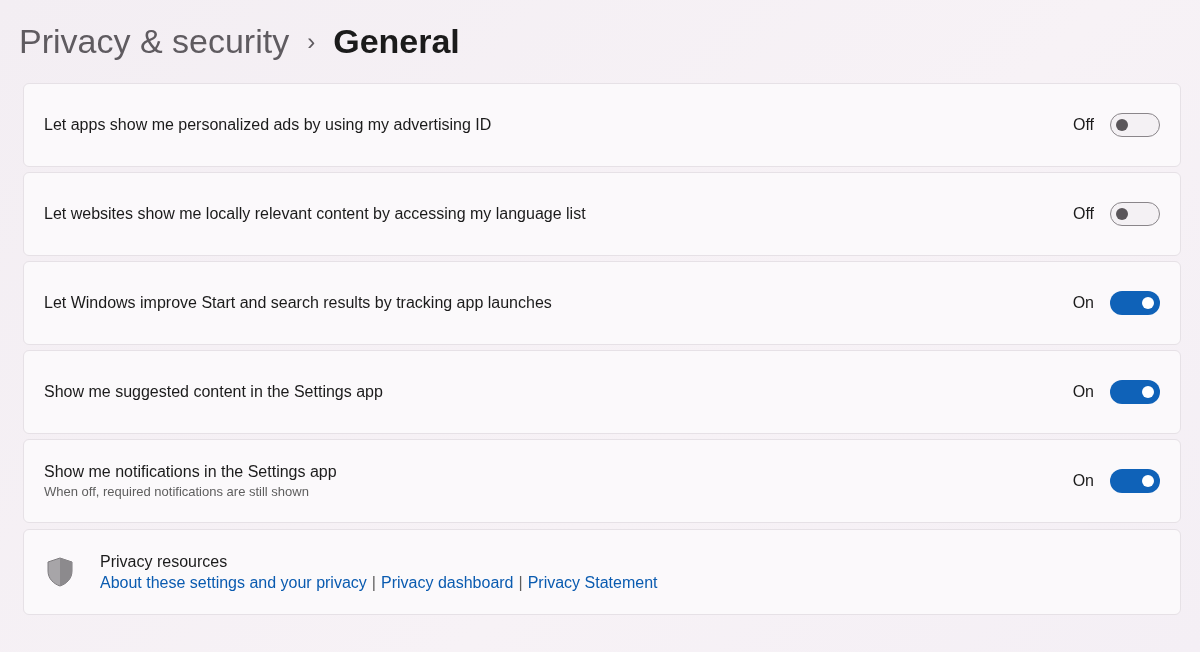 The height and width of the screenshot is (652, 1200). Describe the element at coordinates (315, 214) in the screenshot. I see `setting-label: Let websites show me locally relevant content by accessing my language list` at that location.